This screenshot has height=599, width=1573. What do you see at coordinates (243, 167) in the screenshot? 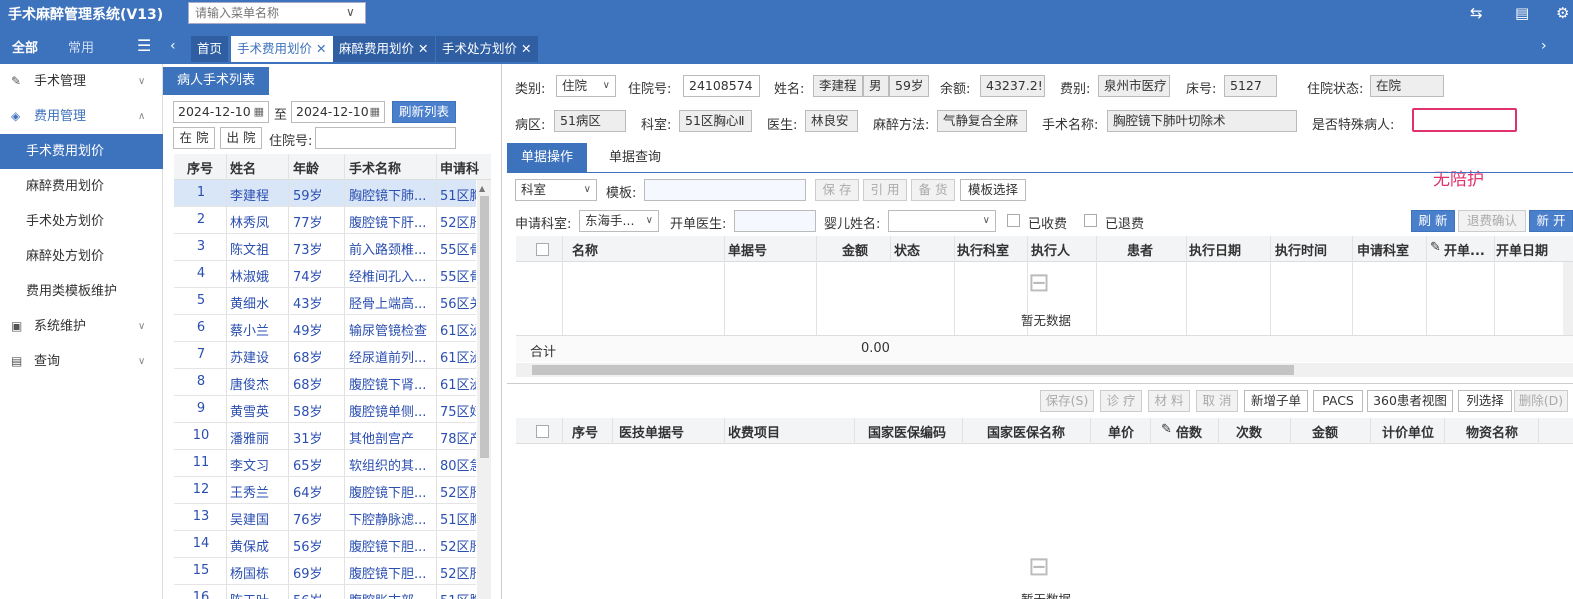
I see `column-header: 姓名` at bounding box center [243, 167].